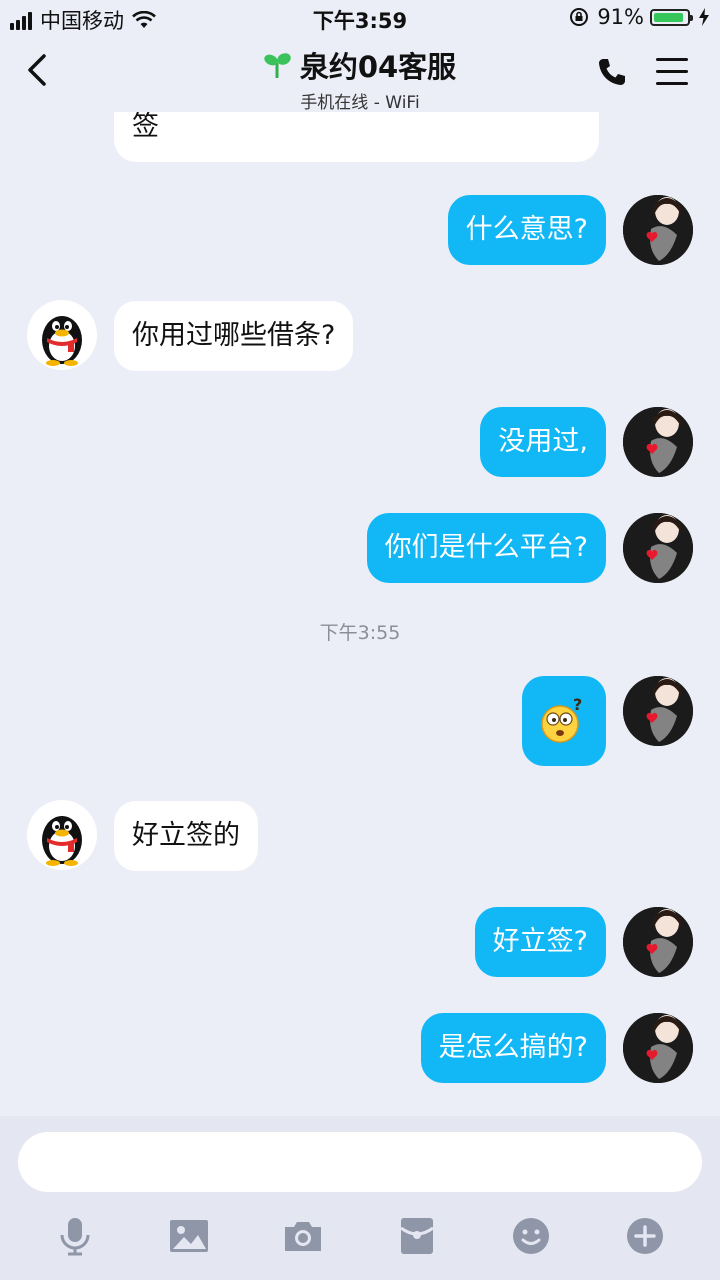 The width and height of the screenshot is (720, 1280). What do you see at coordinates (579, 17) in the screenshot?
I see `rotation-lock-icon` at bounding box center [579, 17].